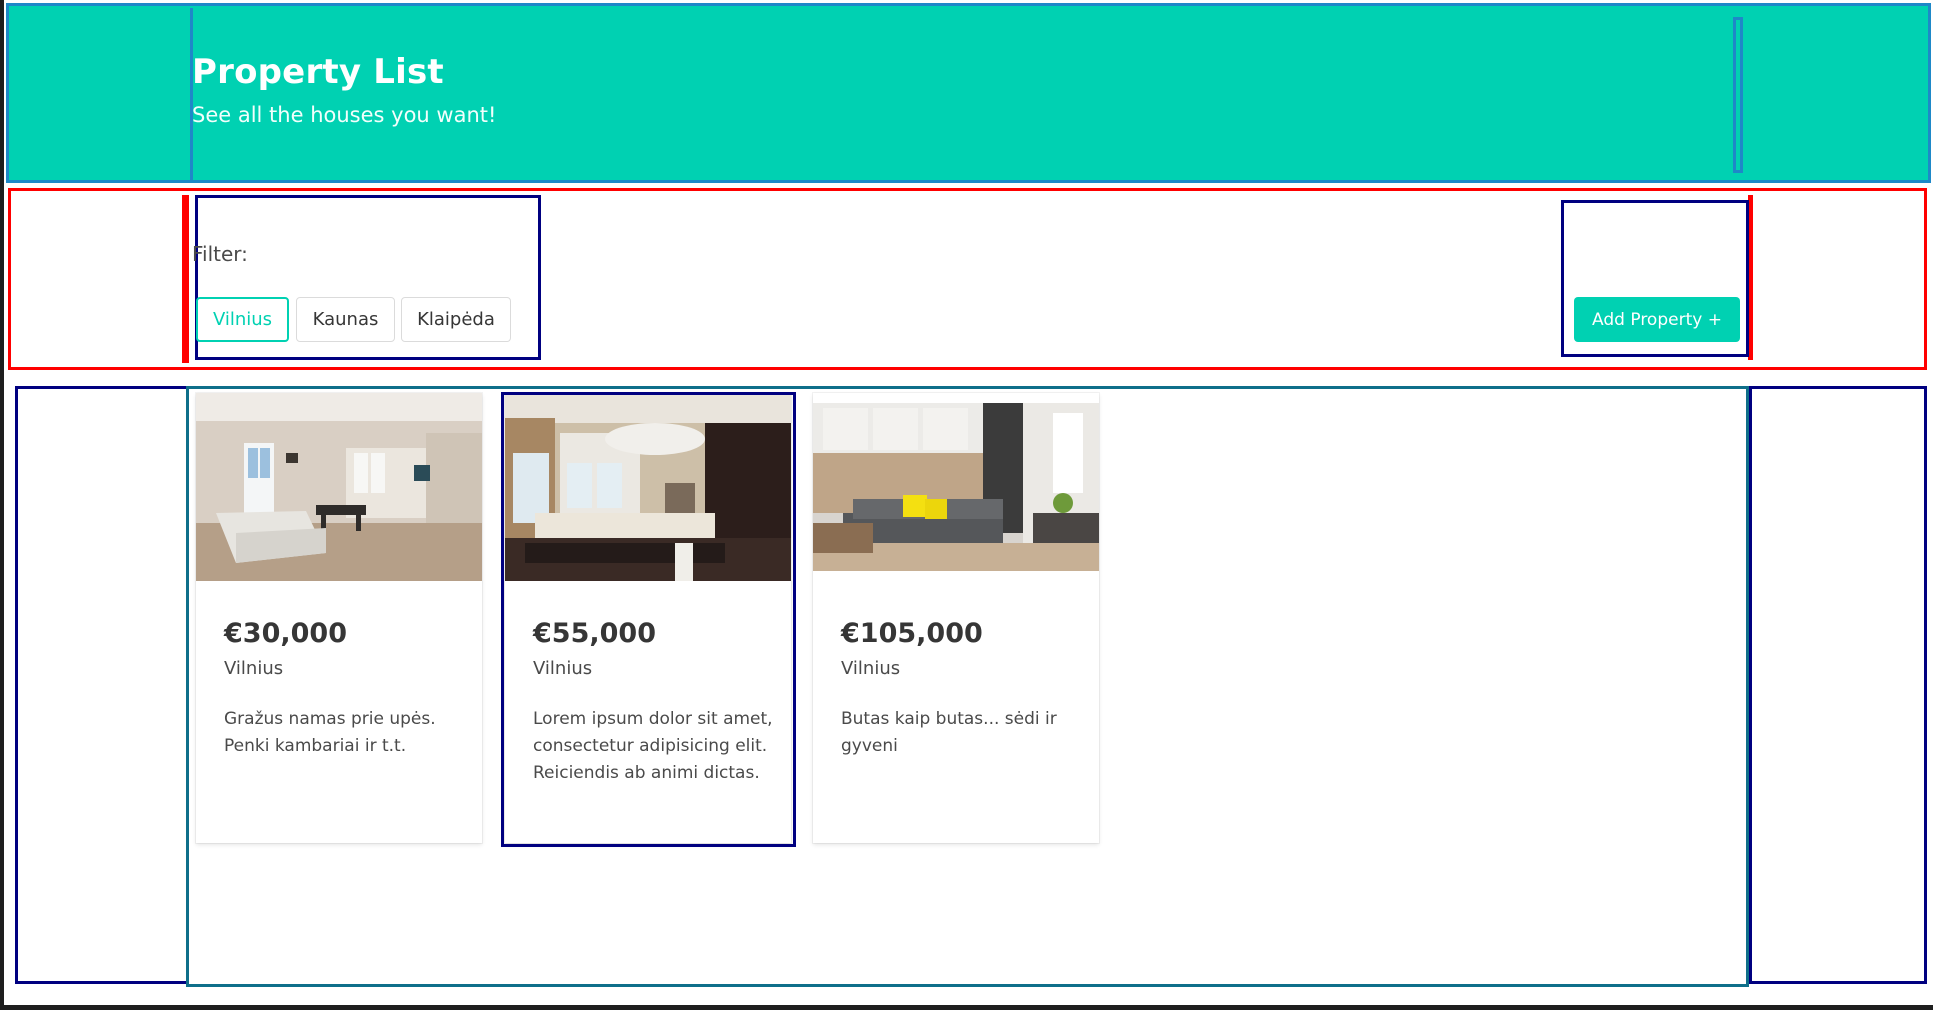  I want to click on living-room-with-white-sofa-photo, so click(339, 487).